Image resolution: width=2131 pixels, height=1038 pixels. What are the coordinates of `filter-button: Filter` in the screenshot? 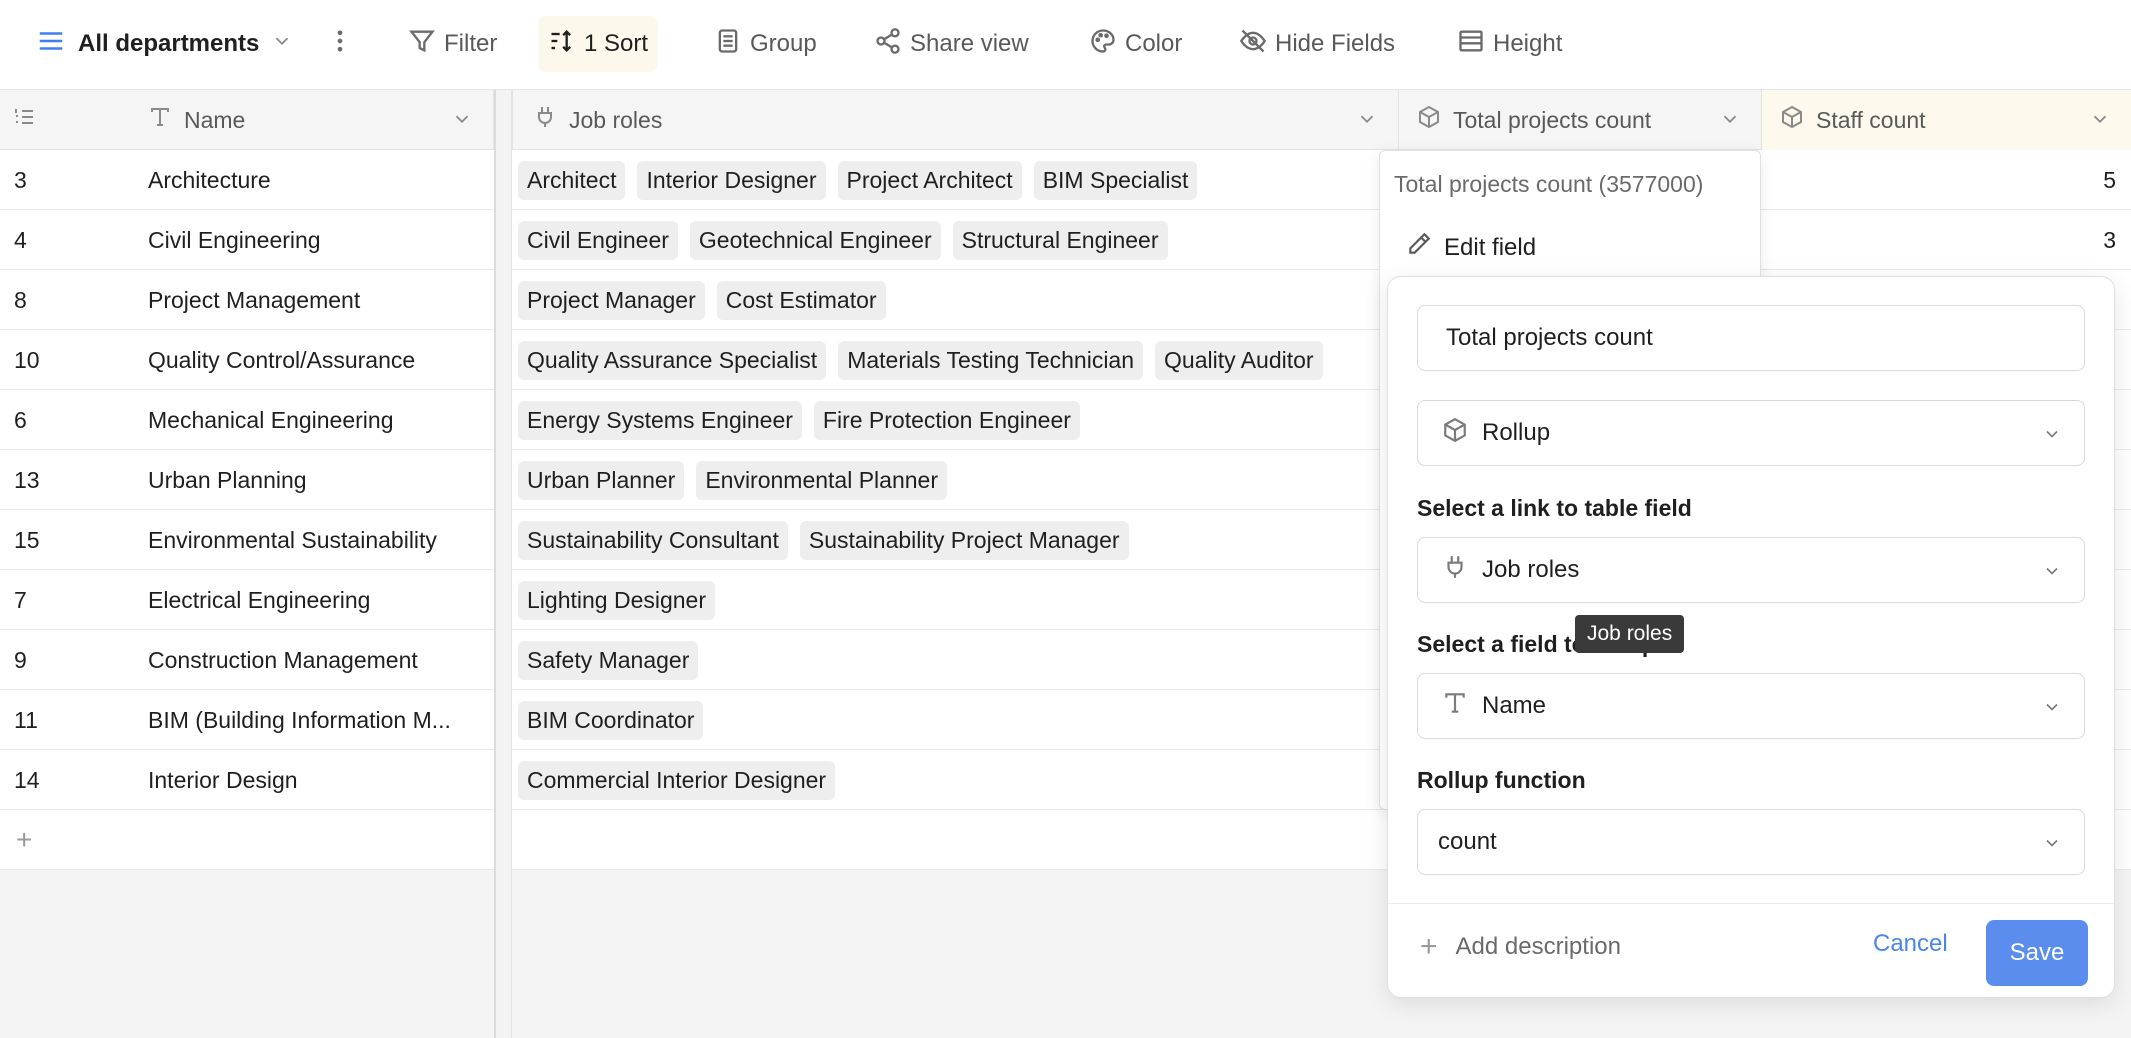 It's located at (452, 44).